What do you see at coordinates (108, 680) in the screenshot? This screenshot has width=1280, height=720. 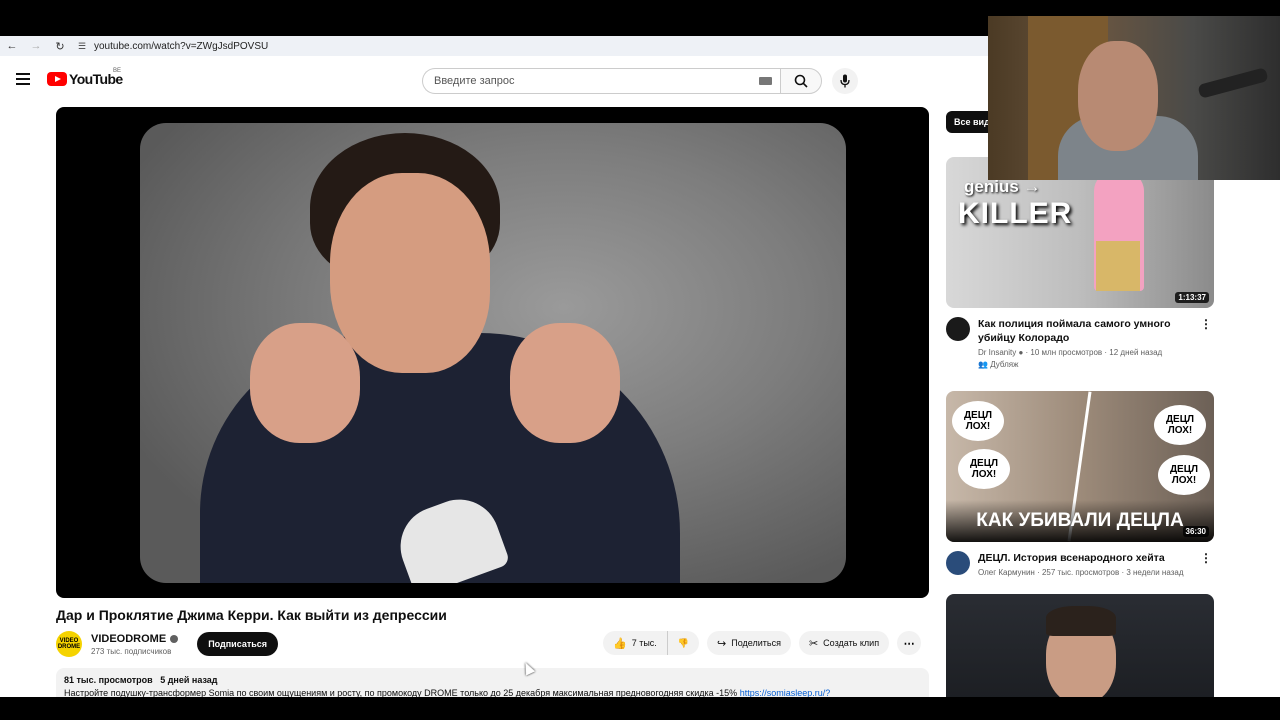 I see `view-count: 81 тыс. просмотров` at bounding box center [108, 680].